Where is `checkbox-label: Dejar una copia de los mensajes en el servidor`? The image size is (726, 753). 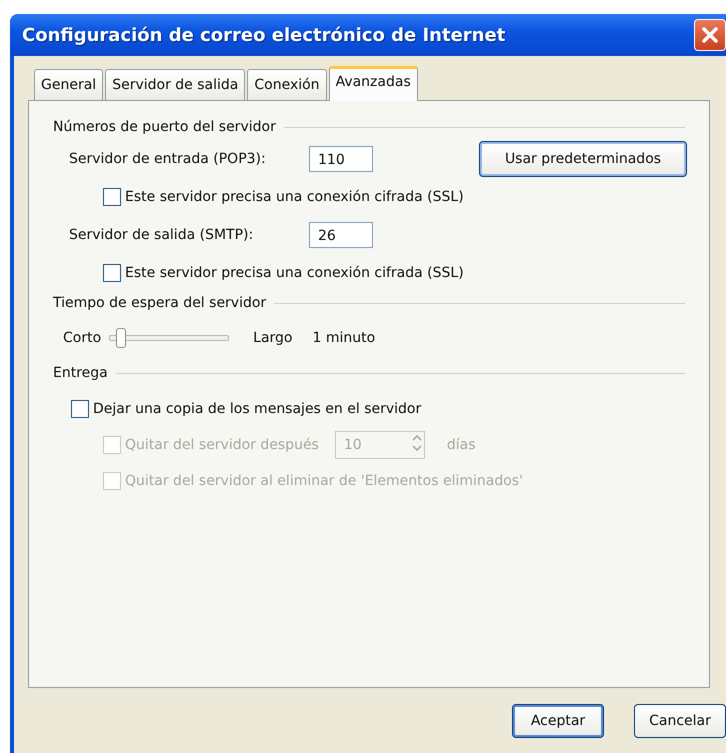 checkbox-label: Dejar una copia de los mensajes en el servidor is located at coordinates (257, 409).